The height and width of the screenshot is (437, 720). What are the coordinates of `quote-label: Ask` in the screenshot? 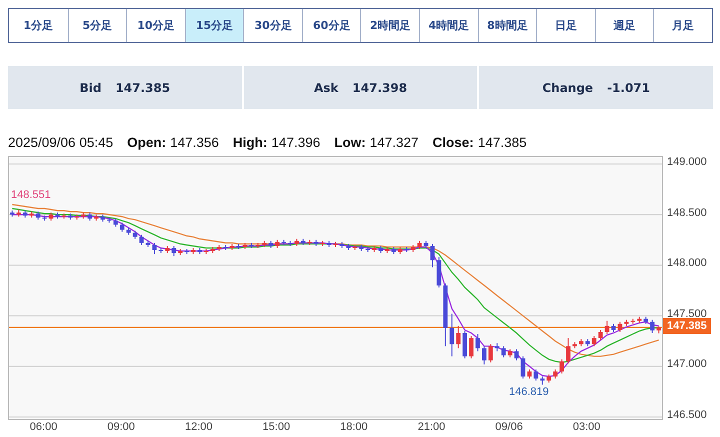 It's located at (326, 87).